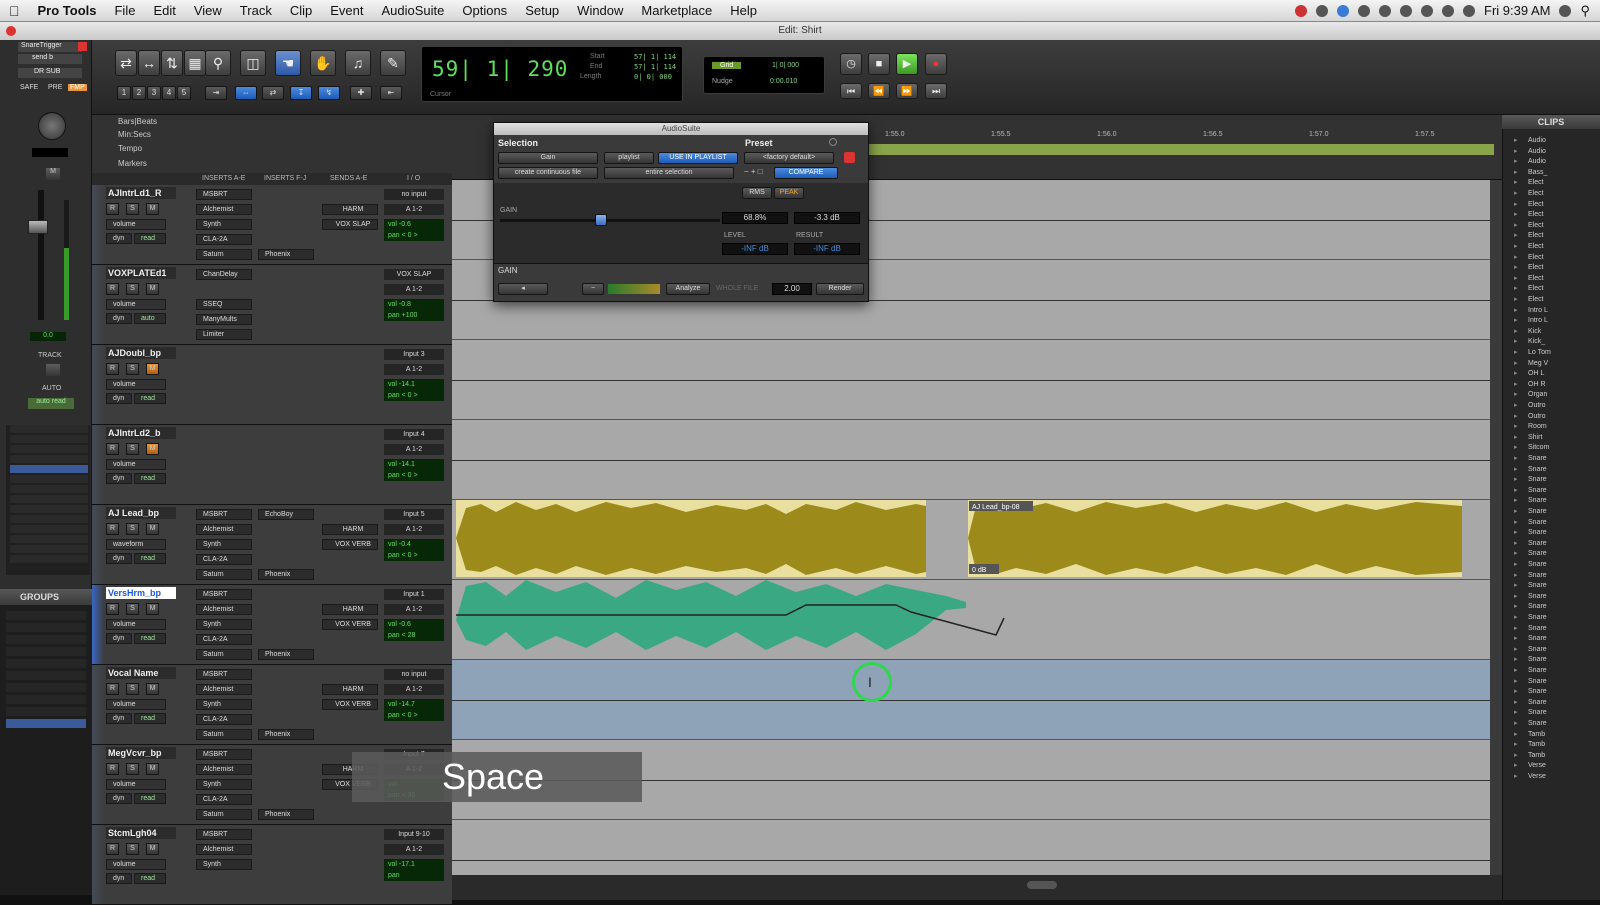 This screenshot has height=905, width=1600. What do you see at coordinates (757, 173) in the screenshot?
I see `preset-nav-icon: − + □` at bounding box center [757, 173].